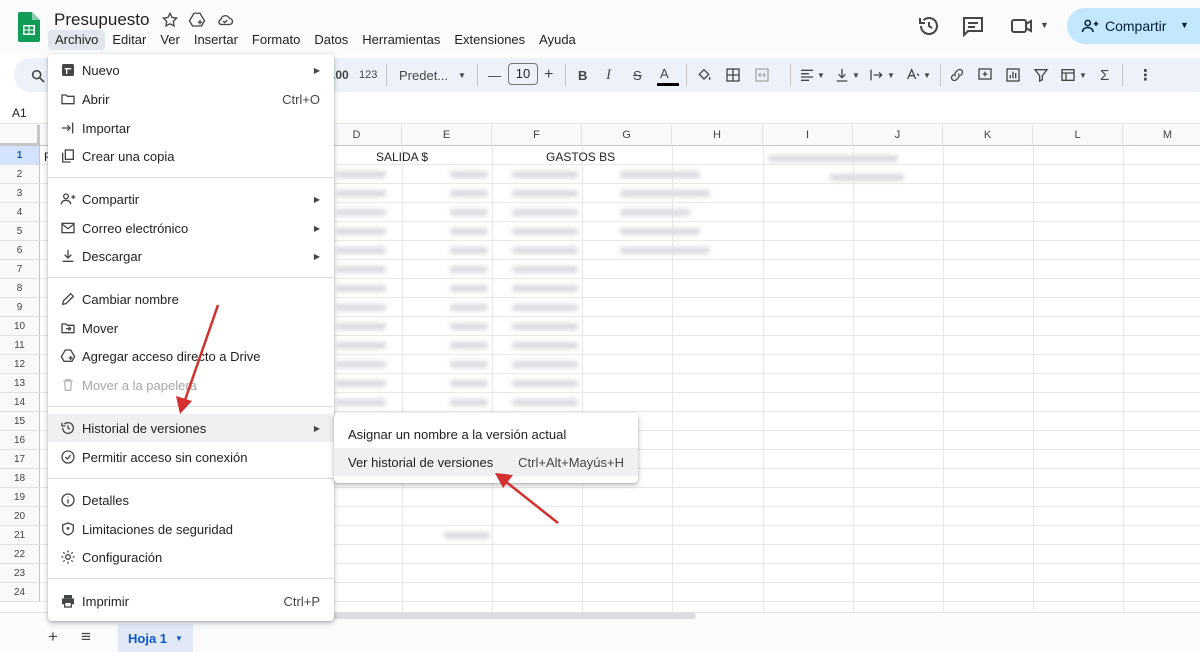 This screenshot has width=1200, height=652. Describe the element at coordinates (191, 228) in the screenshot. I see `menu-item-correo: Correo electrónico ▶` at that location.